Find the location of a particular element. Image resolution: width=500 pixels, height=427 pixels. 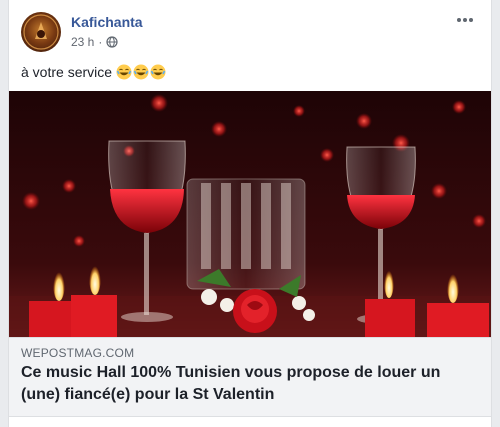

emoji-group is located at coordinates (141, 72).